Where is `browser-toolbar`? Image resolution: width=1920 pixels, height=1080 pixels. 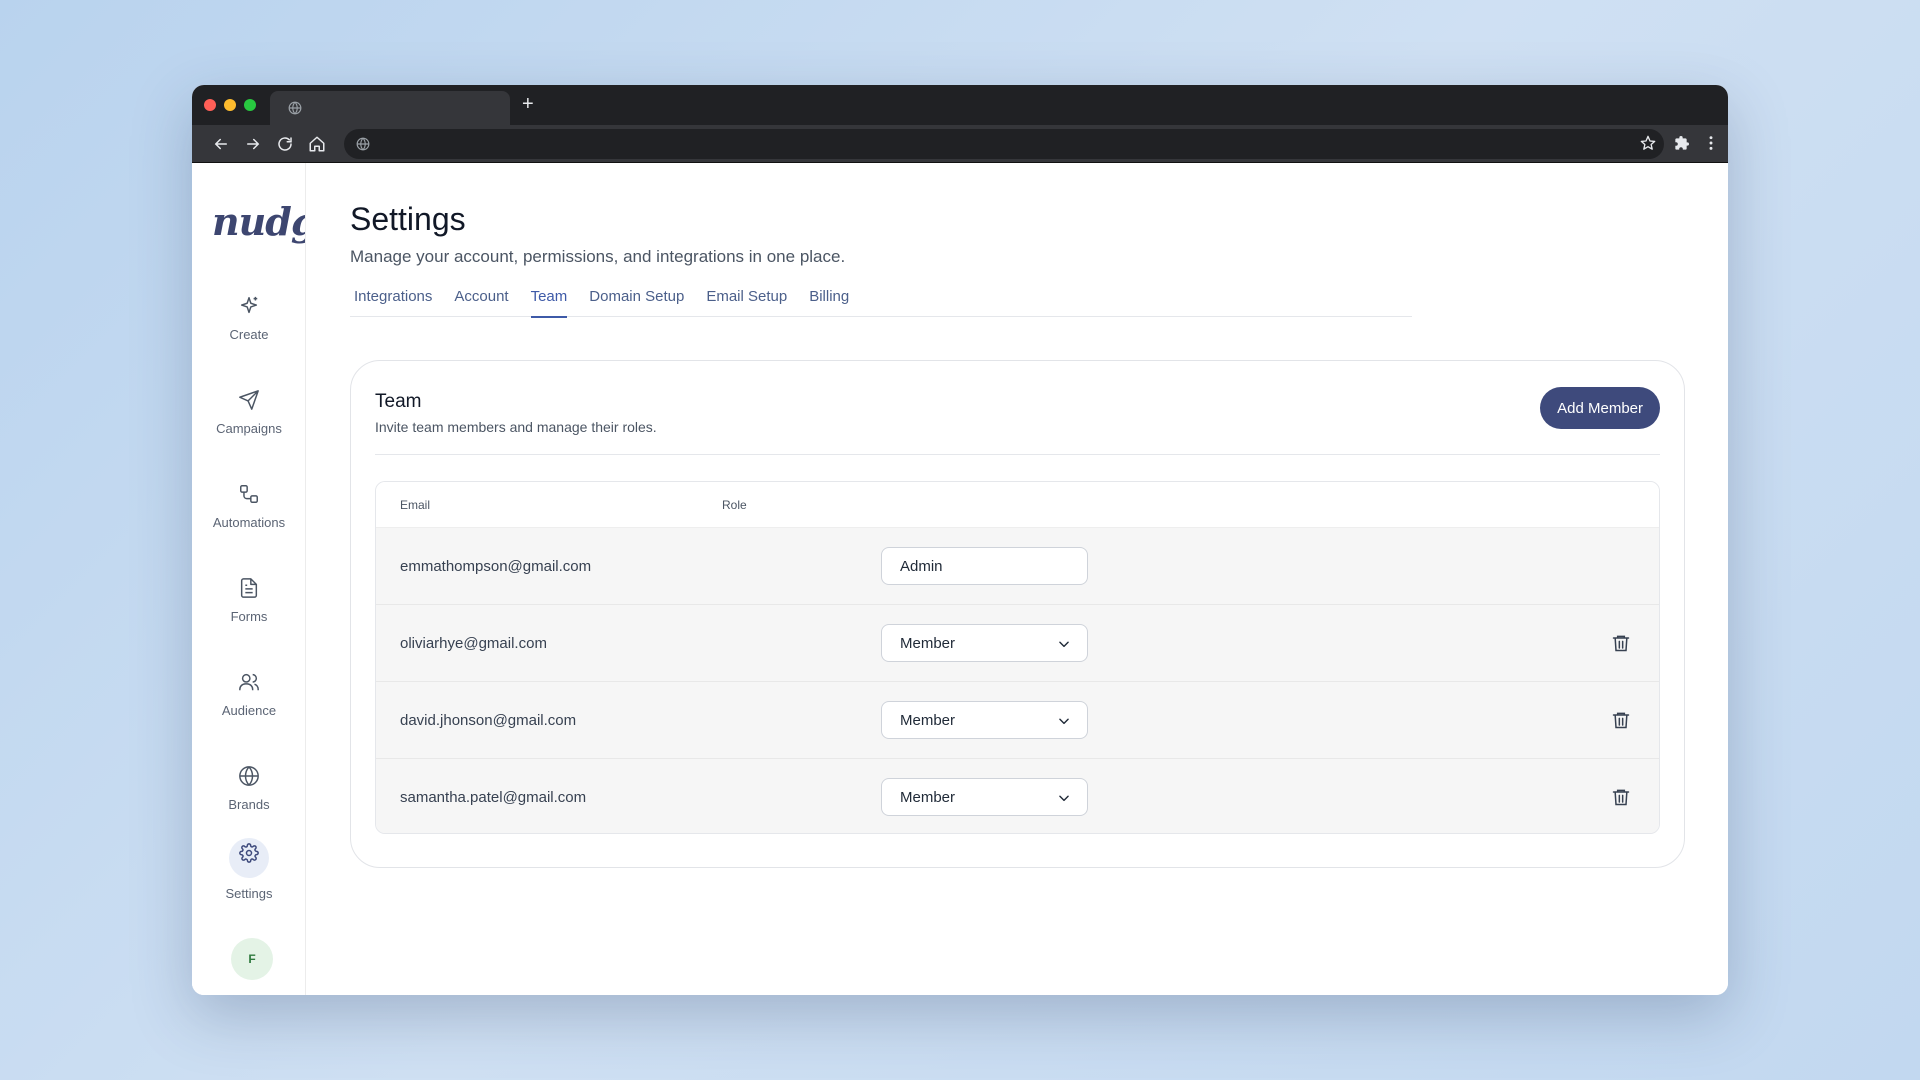 browser-toolbar is located at coordinates (960, 144).